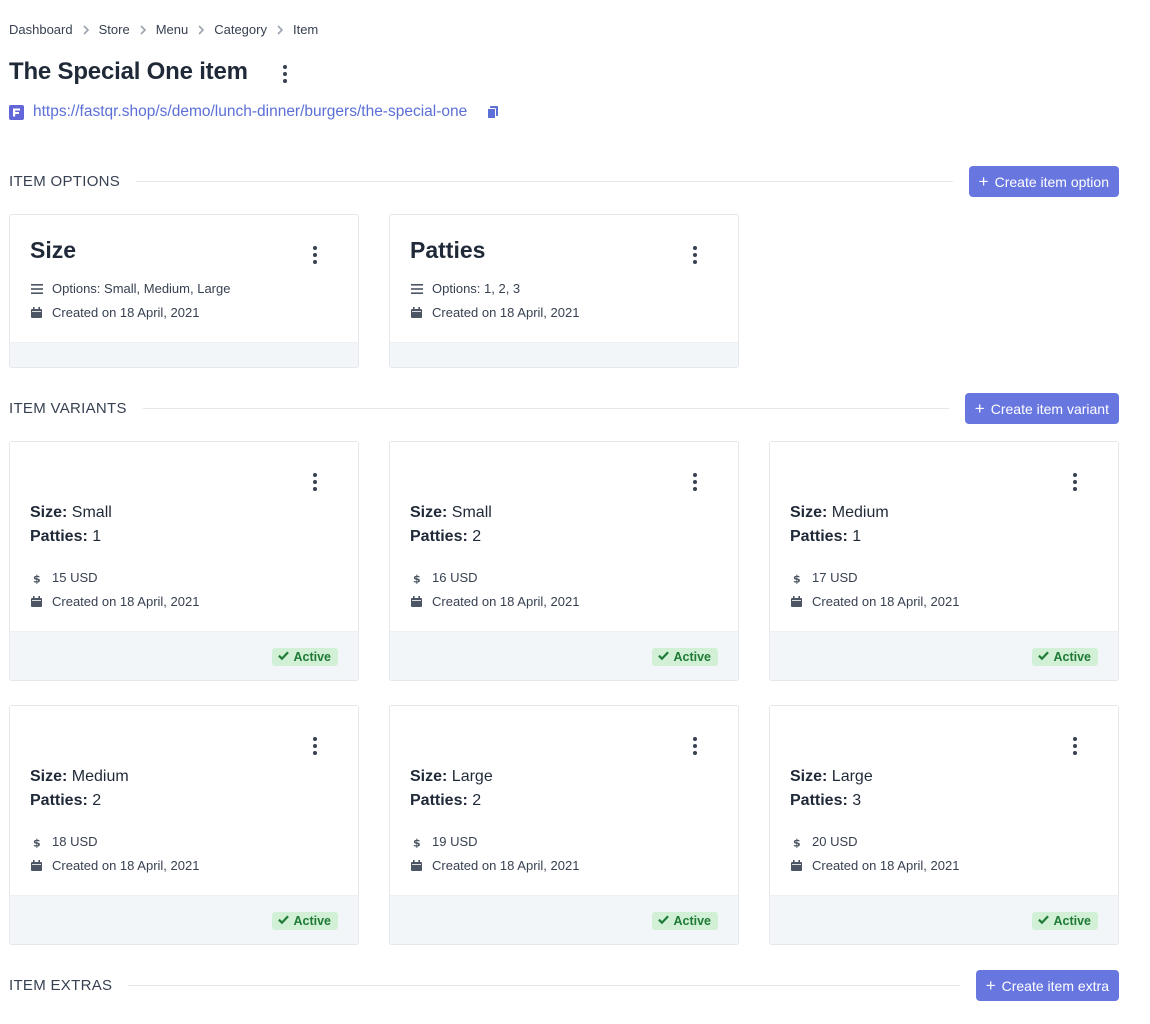 This screenshot has width=1150, height=1024. I want to click on variant-price: $17 USD, so click(824, 577).